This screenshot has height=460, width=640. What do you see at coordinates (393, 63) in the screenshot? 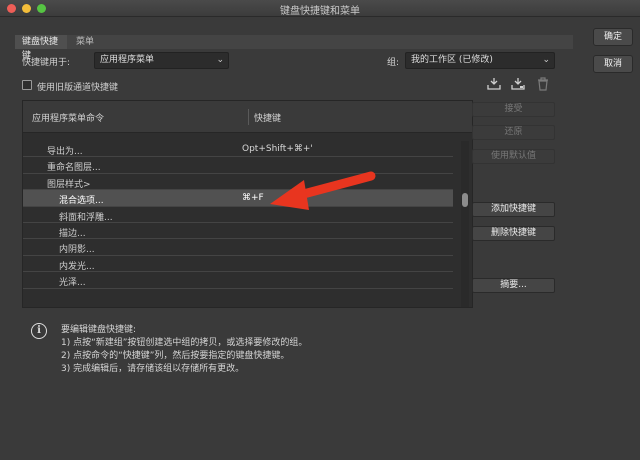
I see `group-label: 组:` at bounding box center [393, 63].